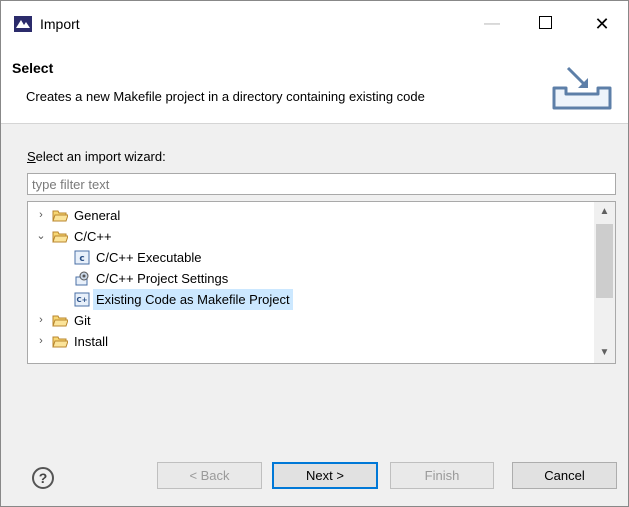 This screenshot has width=629, height=507. I want to click on tree-item-label: Install, so click(91, 341).